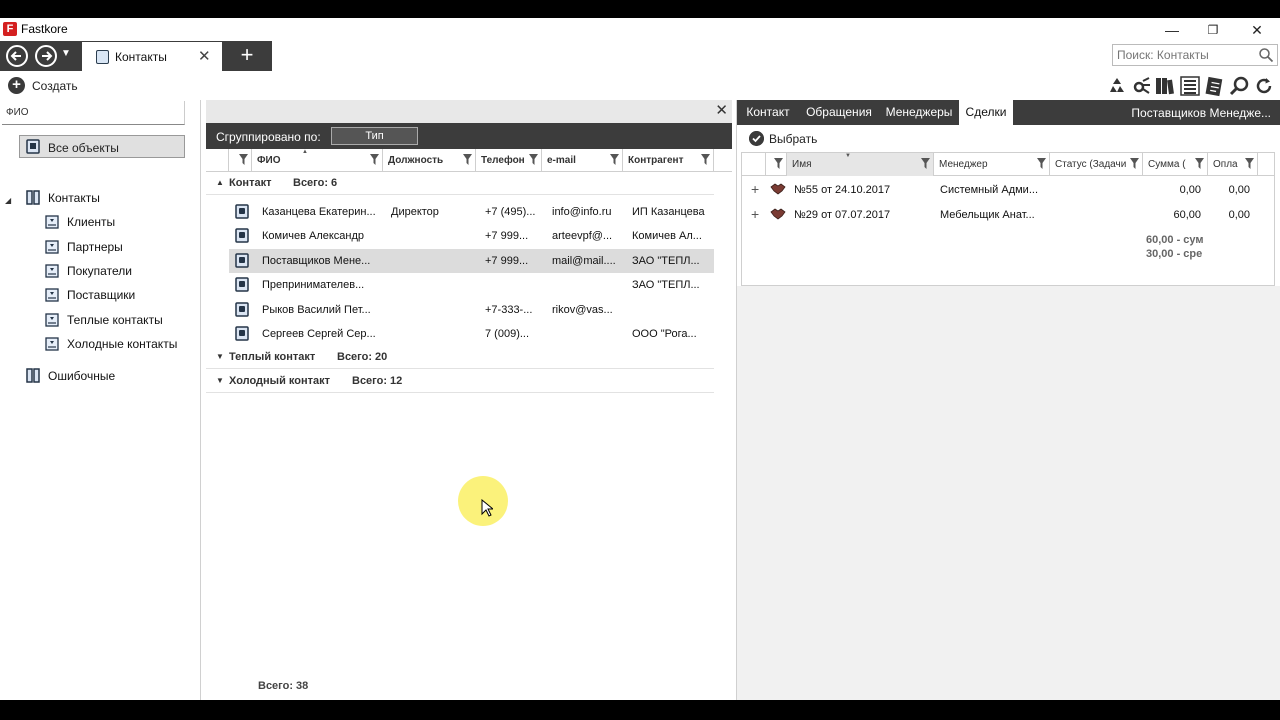 The image size is (1280, 720). I want to click on history-dropdown-icon: ▼, so click(66, 53).